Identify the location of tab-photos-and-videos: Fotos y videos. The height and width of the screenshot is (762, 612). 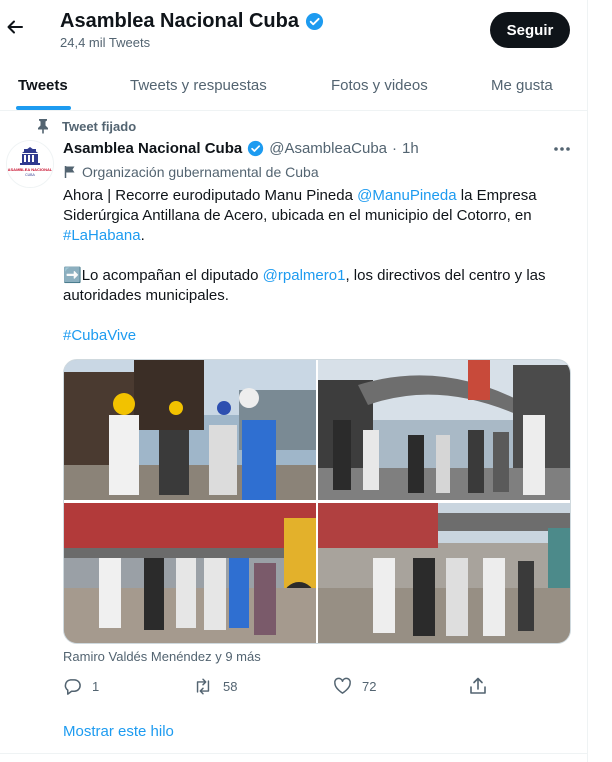
(379, 85).